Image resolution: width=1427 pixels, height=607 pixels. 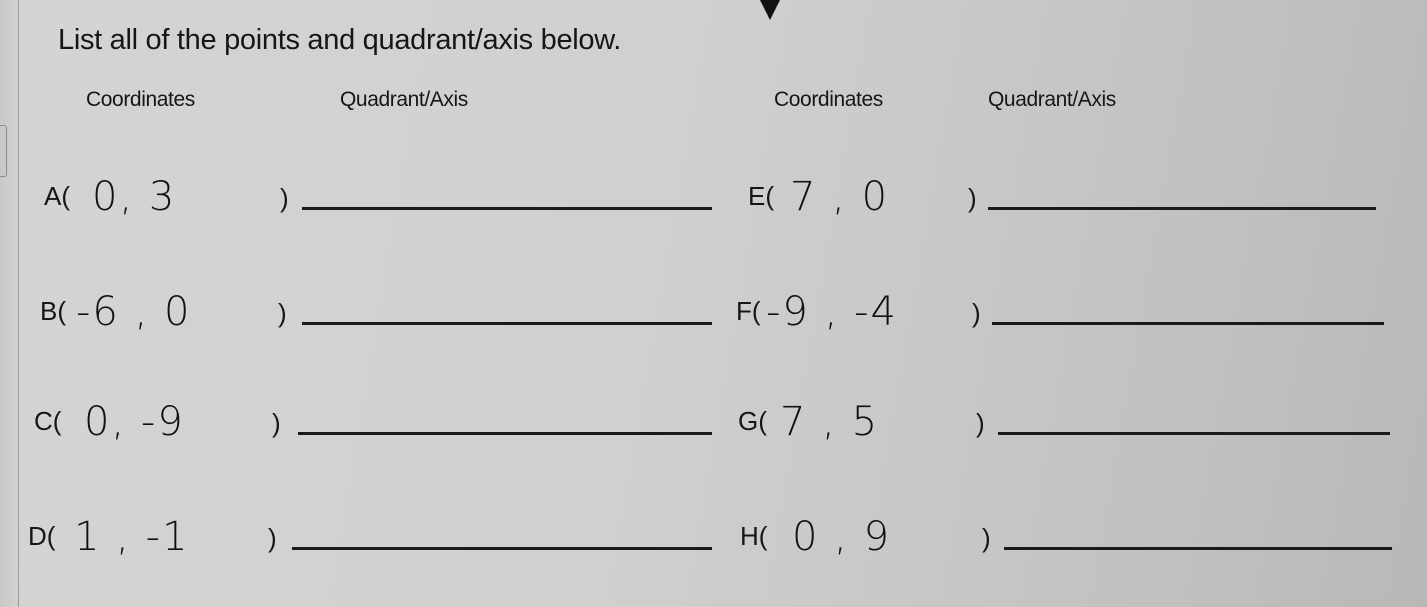 What do you see at coordinates (865, 422) in the screenshot?
I see `y-value: 5` at bounding box center [865, 422].